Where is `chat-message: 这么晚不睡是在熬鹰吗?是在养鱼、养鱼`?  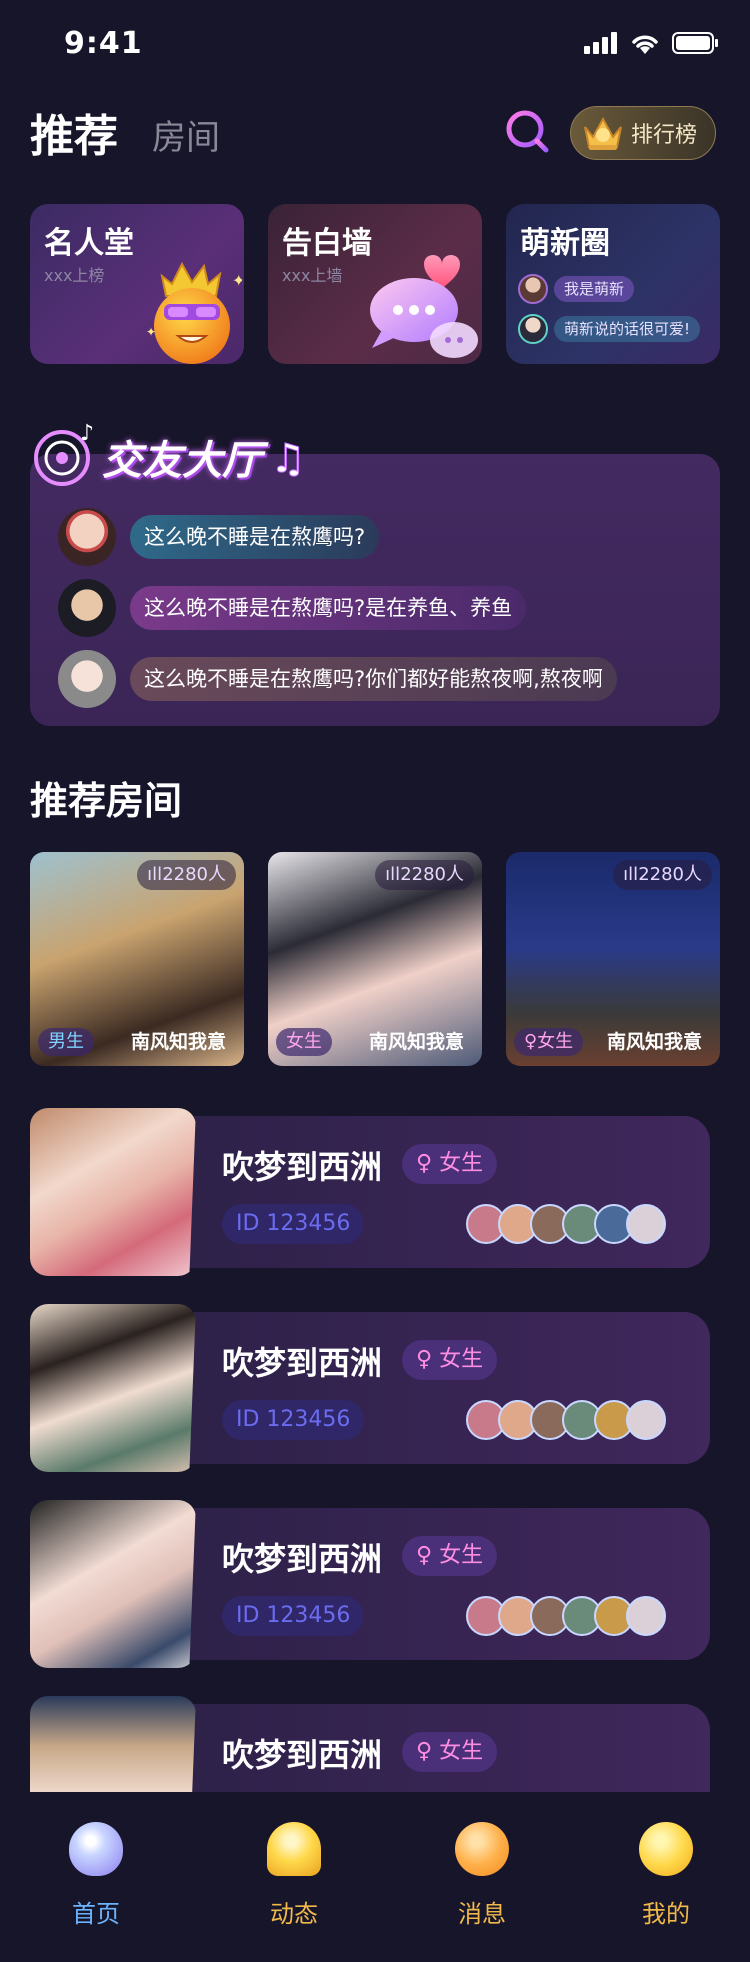
chat-message: 这么晚不睡是在熬鹰吗?是在养鱼、养鱼 is located at coordinates (292, 608).